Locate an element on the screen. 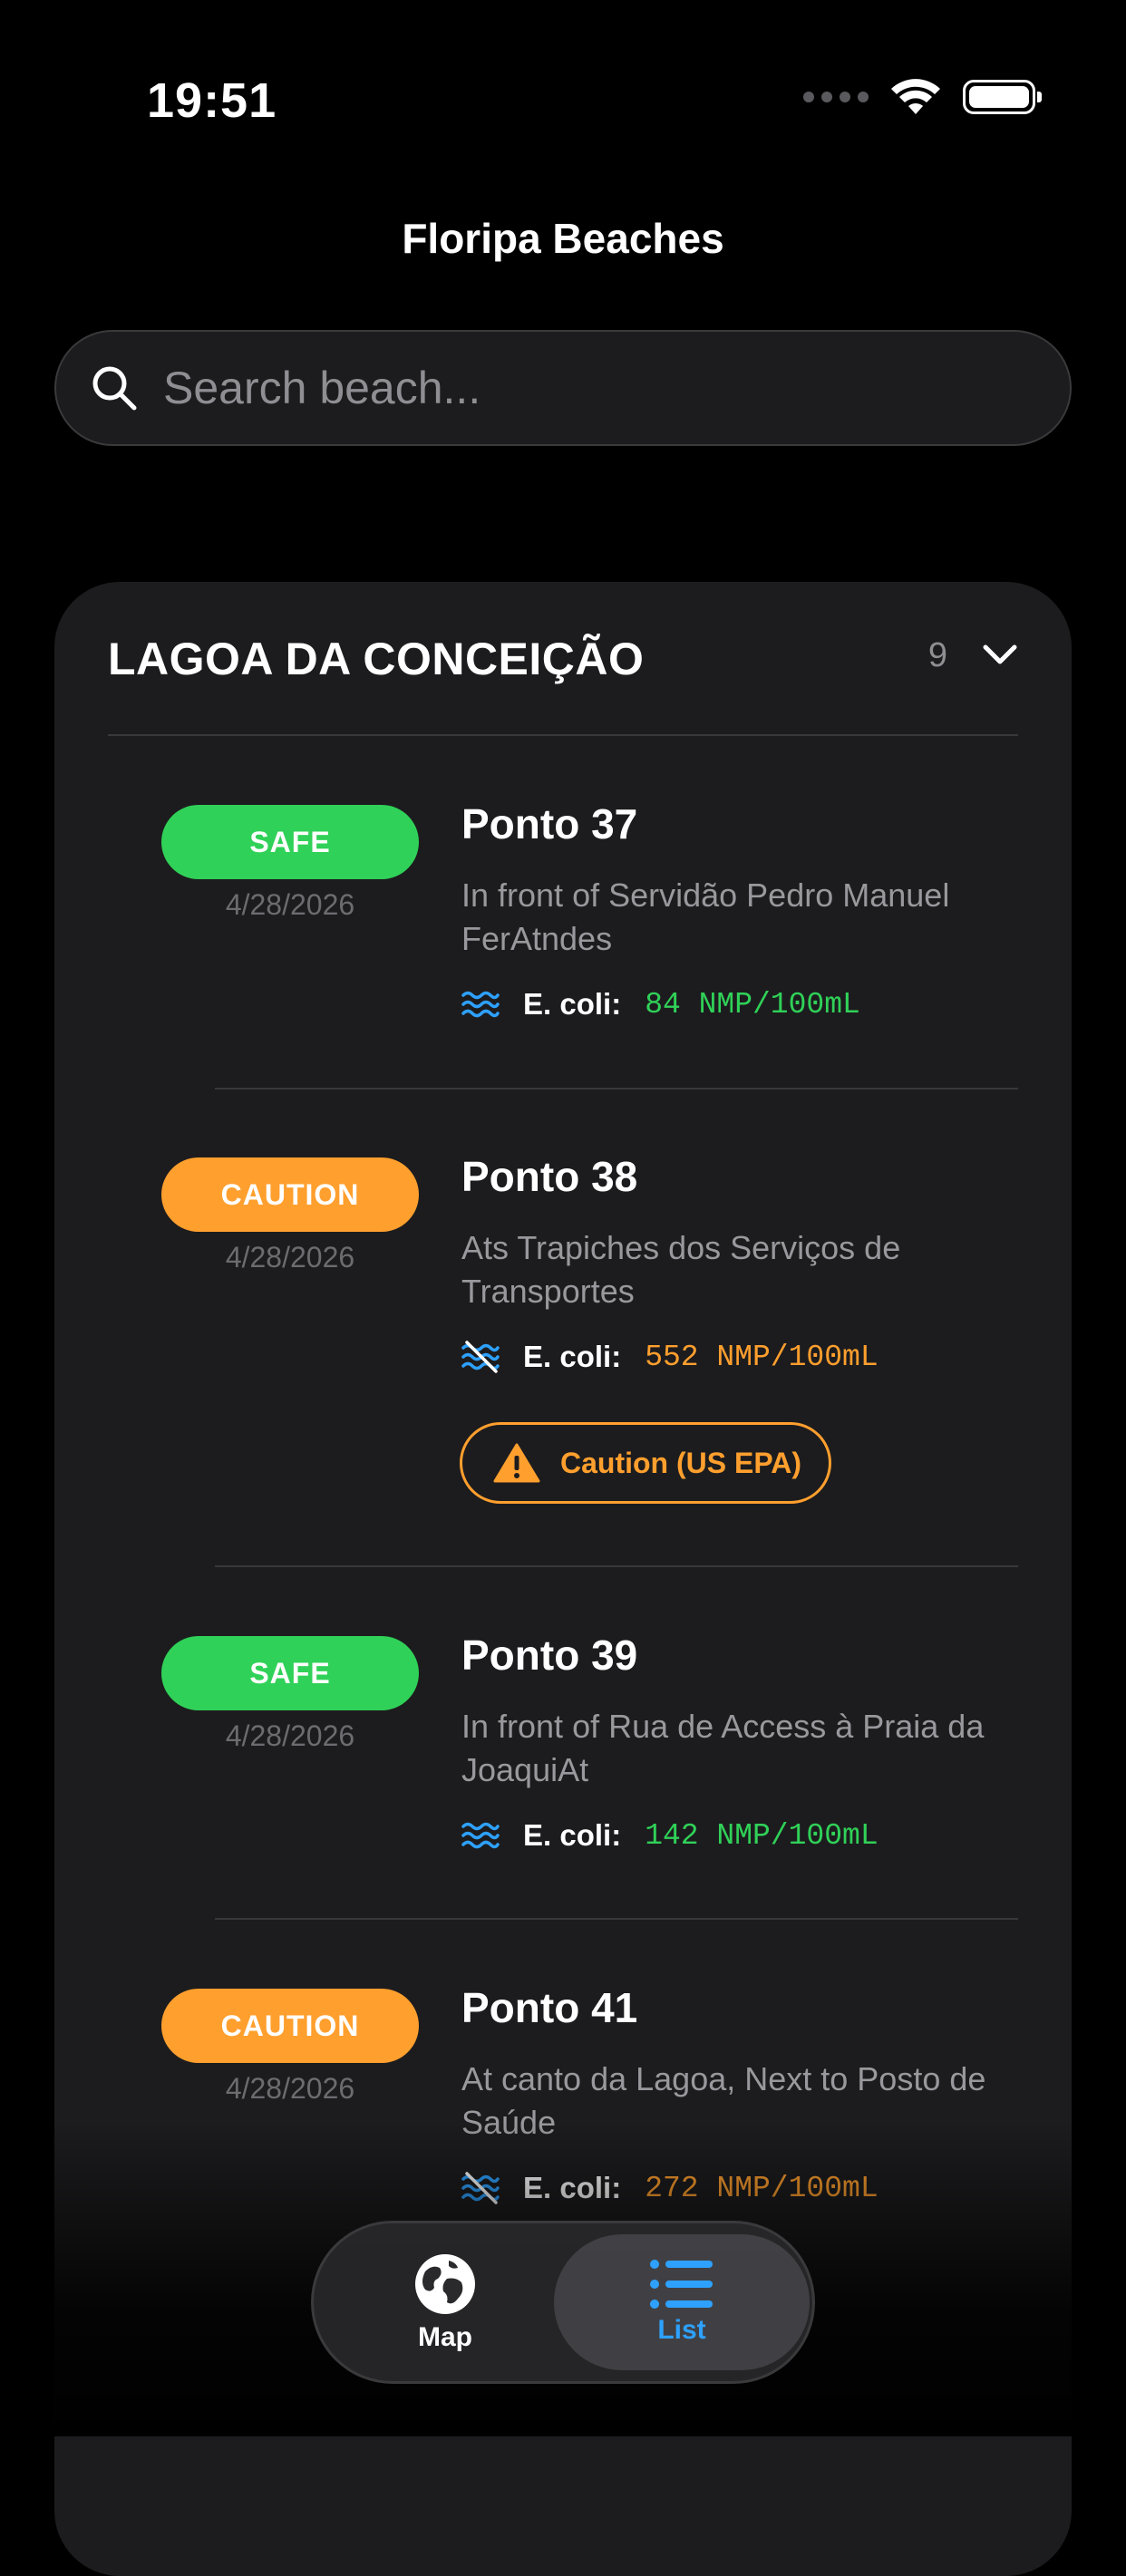 This screenshot has width=1126, height=2576. list-icon is located at coordinates (681, 2284).